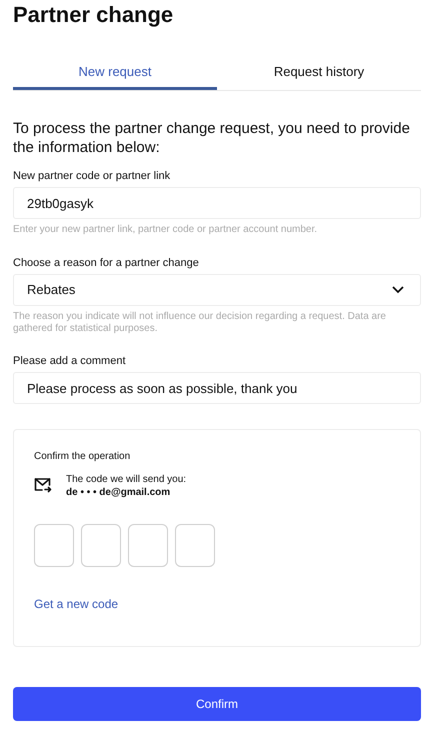 The width and height of the screenshot is (434, 732). Describe the element at coordinates (83, 457) in the screenshot. I see `card-title: Confirm the operation` at that location.